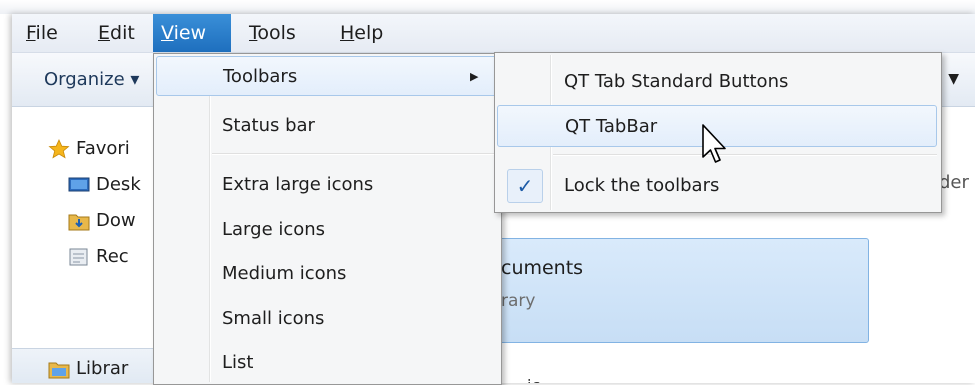 The image size is (975, 385). I want to click on menu-tools: Tools, so click(272, 33).